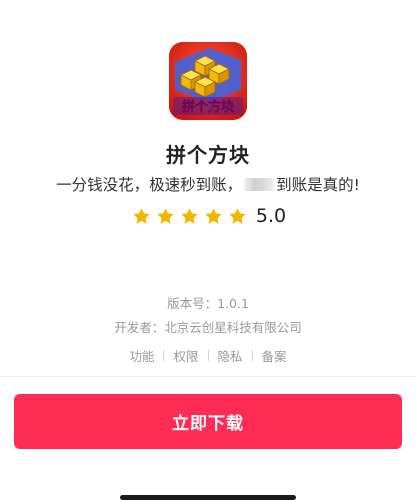 Image resolution: width=416 pixels, height=500 pixels. What do you see at coordinates (208, 155) in the screenshot?
I see `app-name: 拼个方块` at bounding box center [208, 155].